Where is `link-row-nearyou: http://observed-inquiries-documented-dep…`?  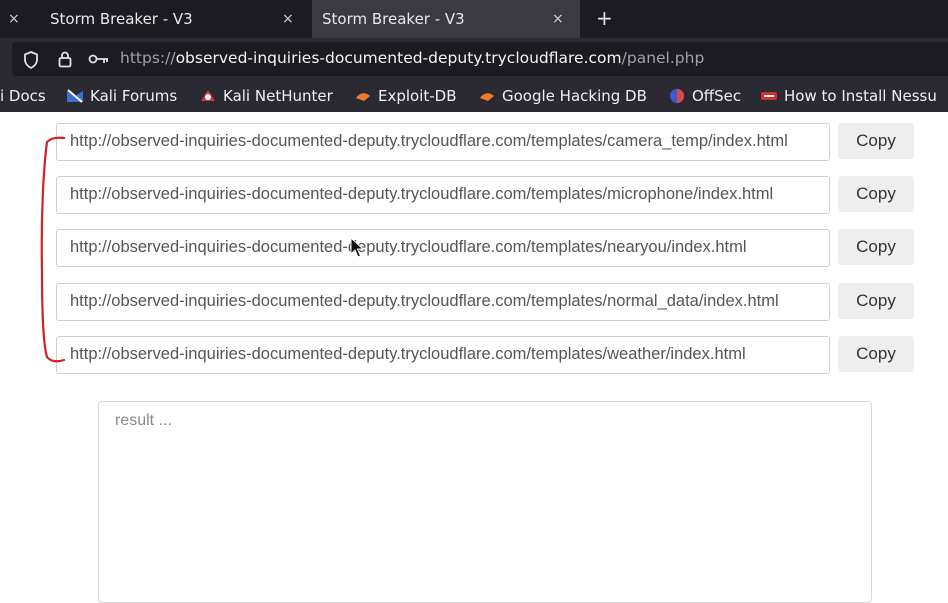
link-row-nearyou: http://observed-inquiries-documented-dep… is located at coordinates (491, 249).